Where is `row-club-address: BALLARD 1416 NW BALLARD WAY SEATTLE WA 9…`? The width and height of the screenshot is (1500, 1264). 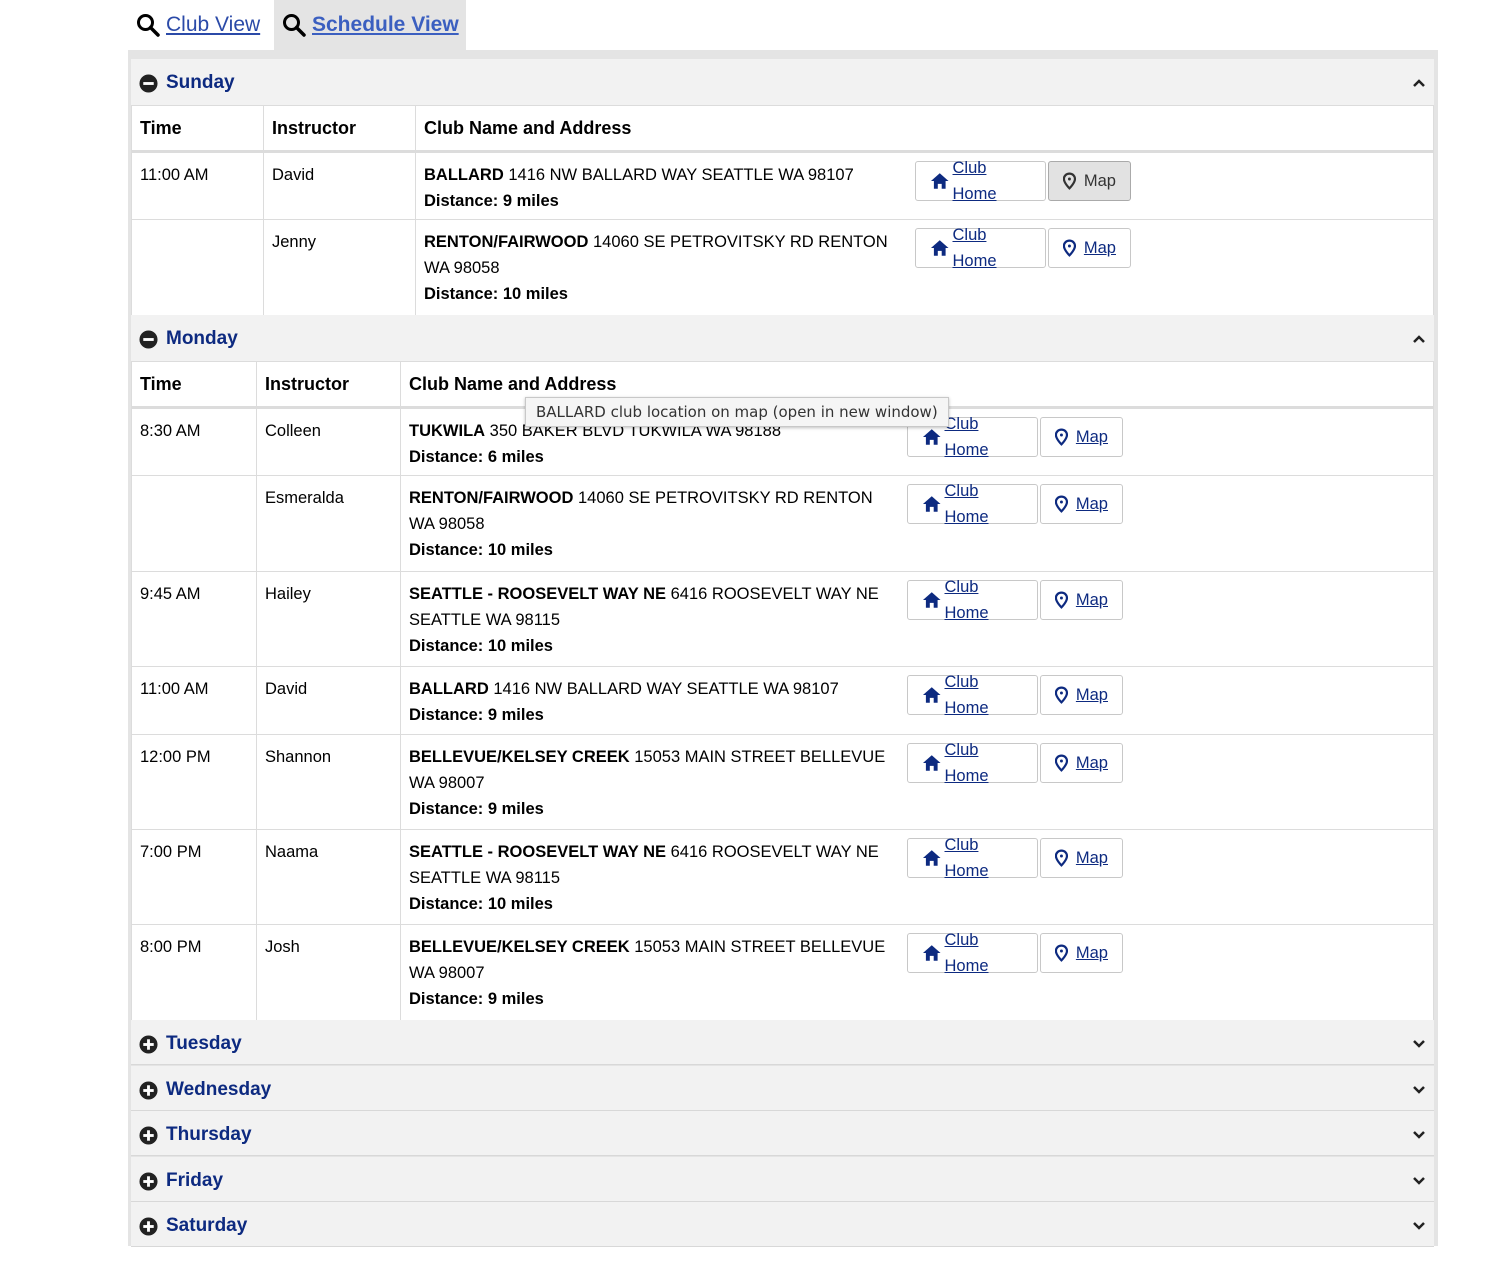 row-club-address: BALLARD 1416 NW BALLARD WAY SEATTLE WA 9… is located at coordinates (649, 700).